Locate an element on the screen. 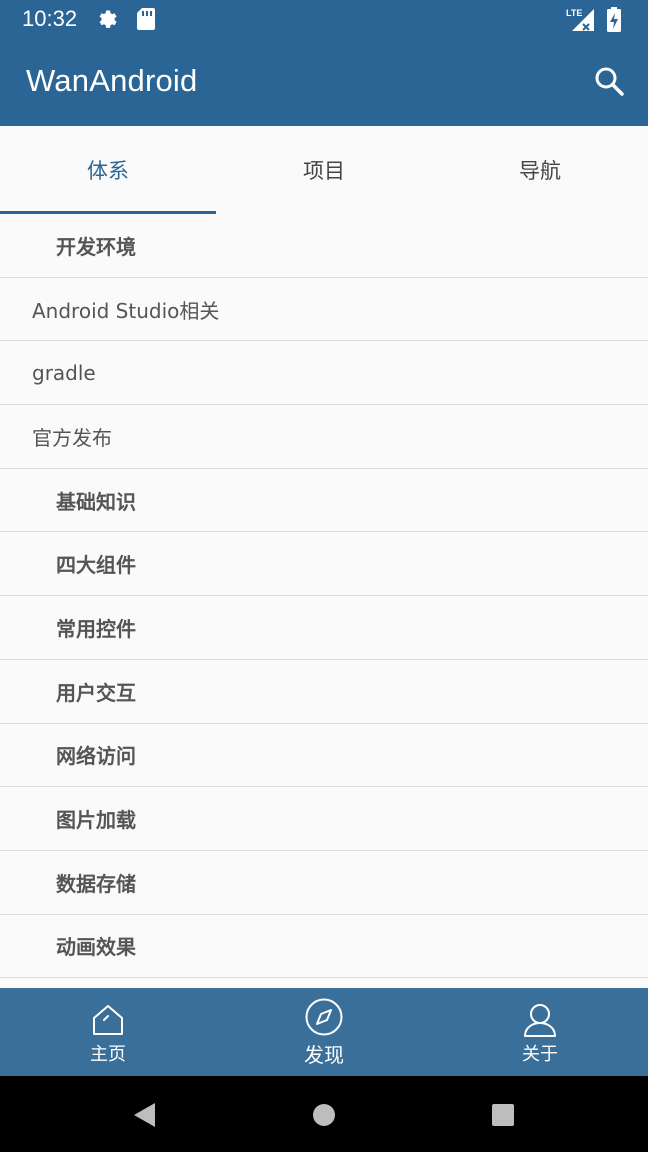 The width and height of the screenshot is (648, 1152). list-item-label: Android Studio相关 is located at coordinates (126, 310).